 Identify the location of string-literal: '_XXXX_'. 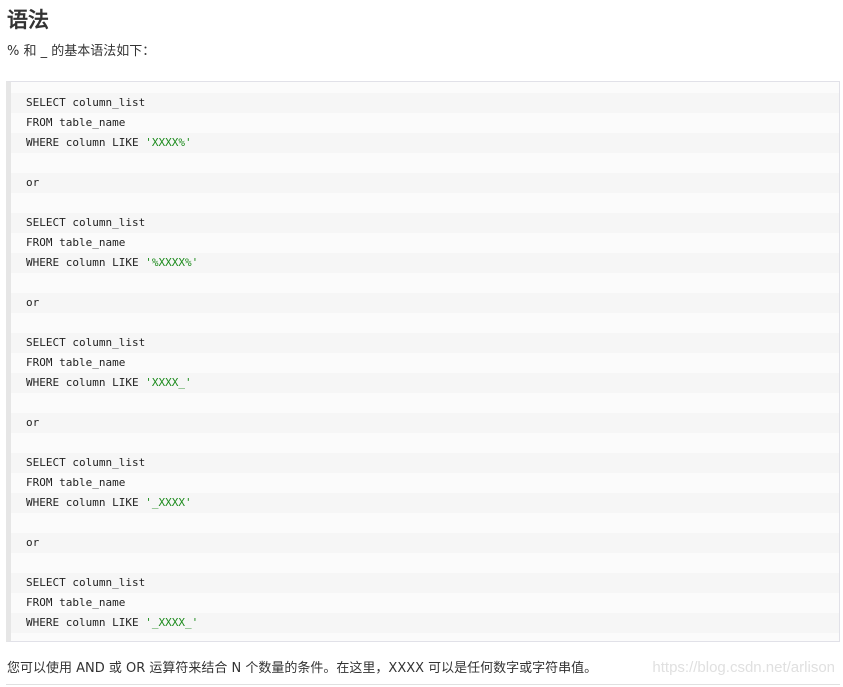
(172, 622).